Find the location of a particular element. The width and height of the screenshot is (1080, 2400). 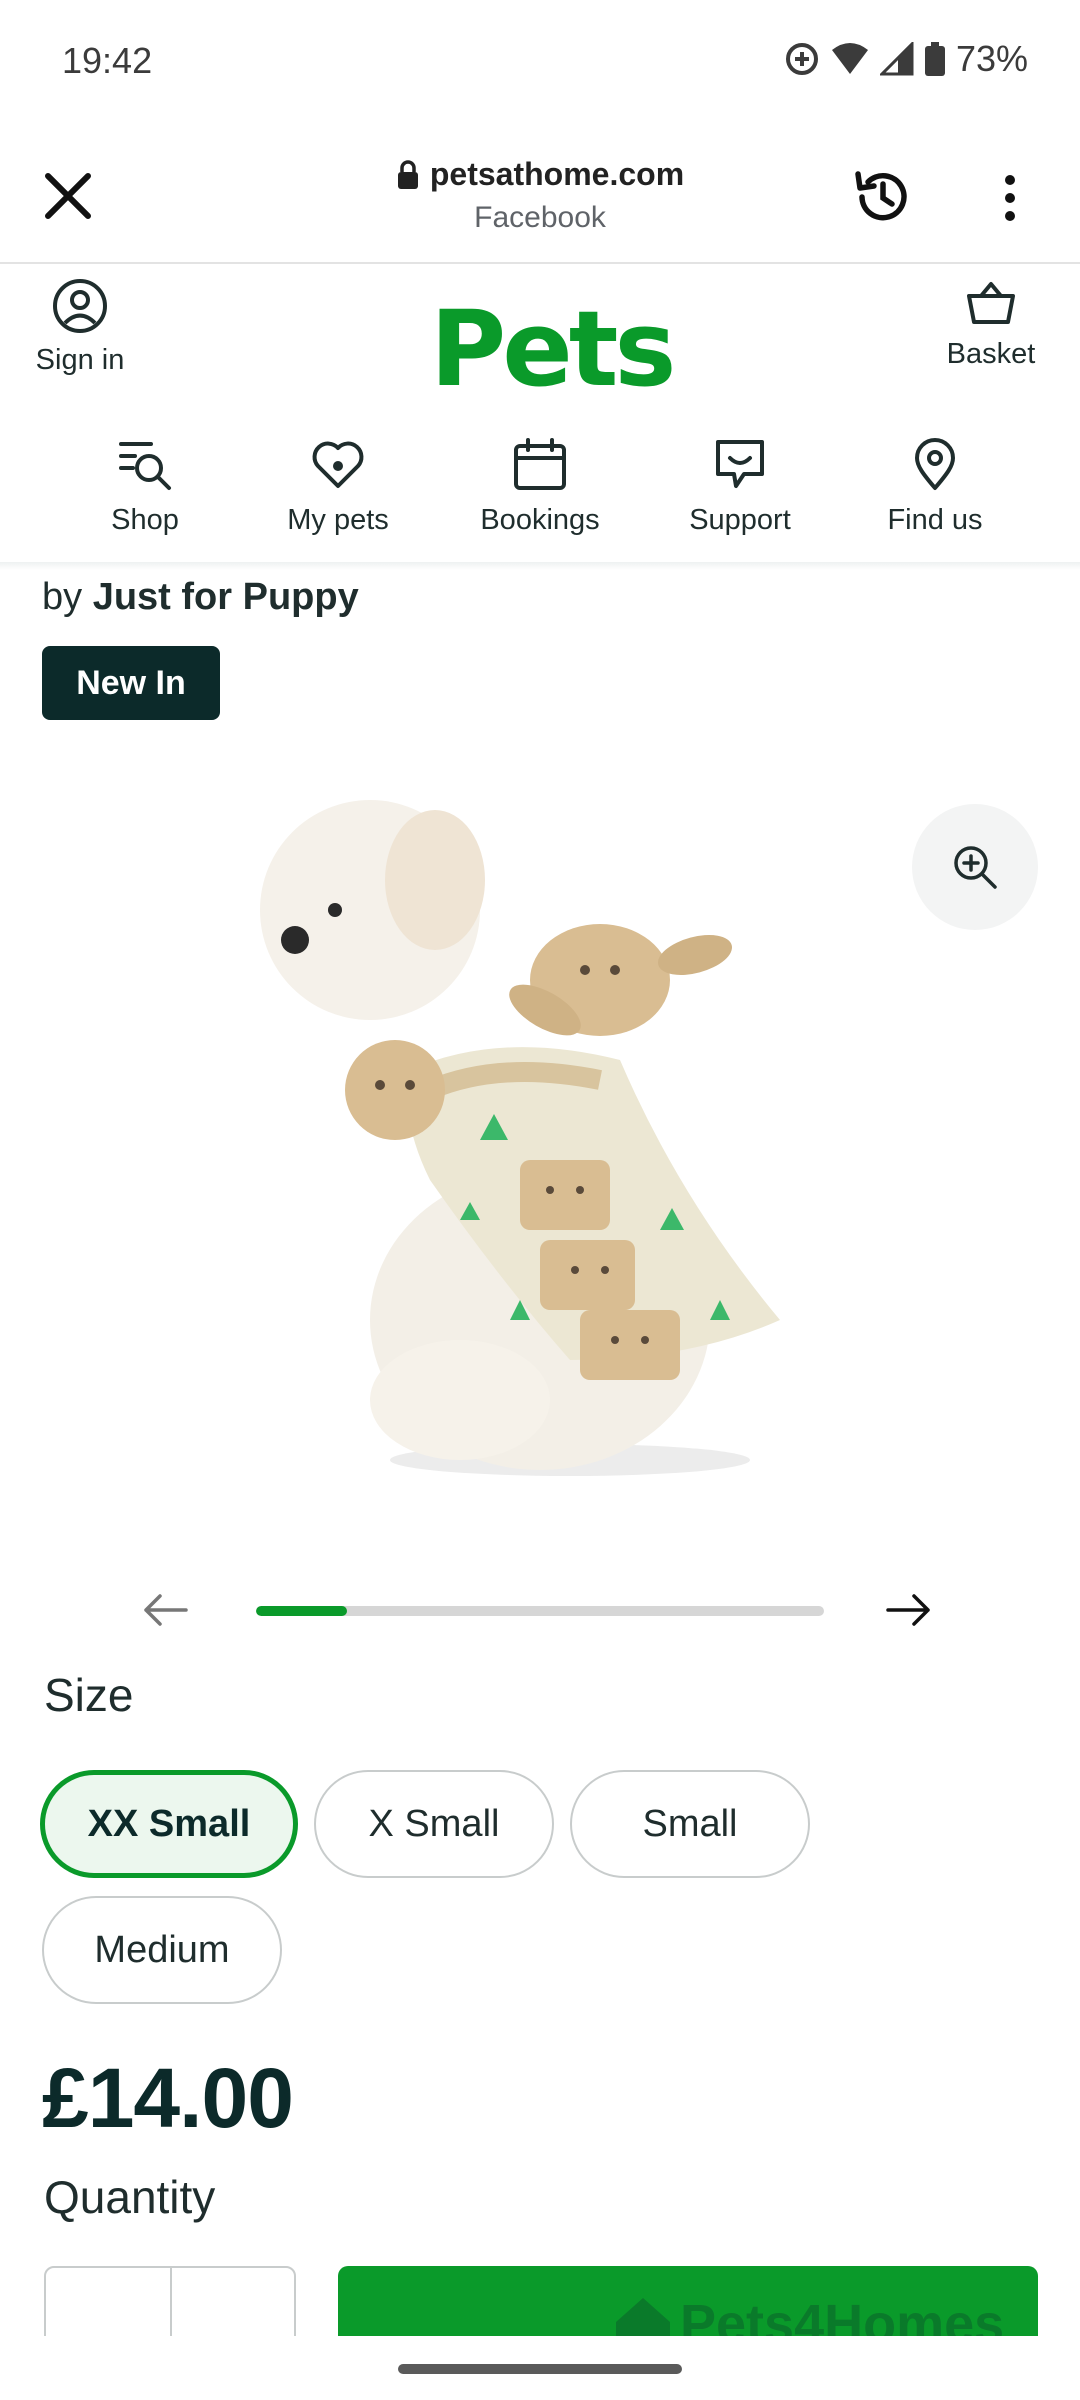

battery-icon is located at coordinates (934, 59).